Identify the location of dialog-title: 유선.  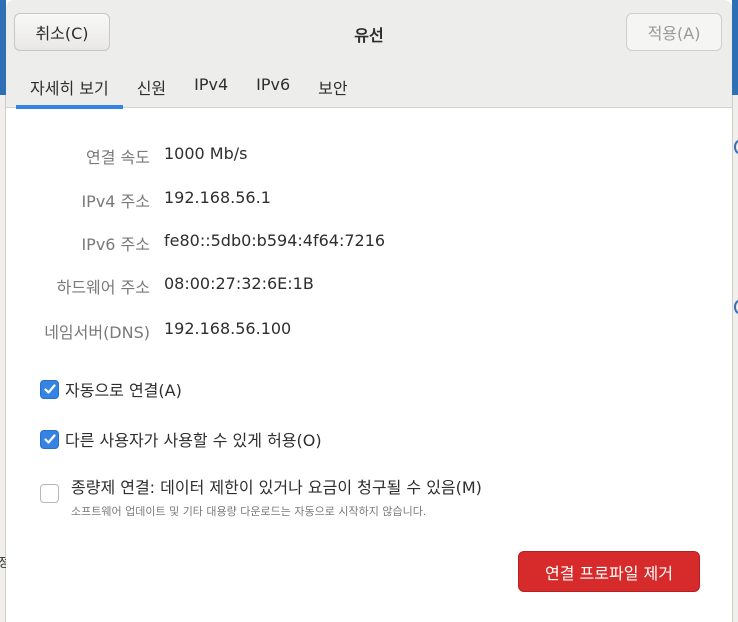
(369, 35).